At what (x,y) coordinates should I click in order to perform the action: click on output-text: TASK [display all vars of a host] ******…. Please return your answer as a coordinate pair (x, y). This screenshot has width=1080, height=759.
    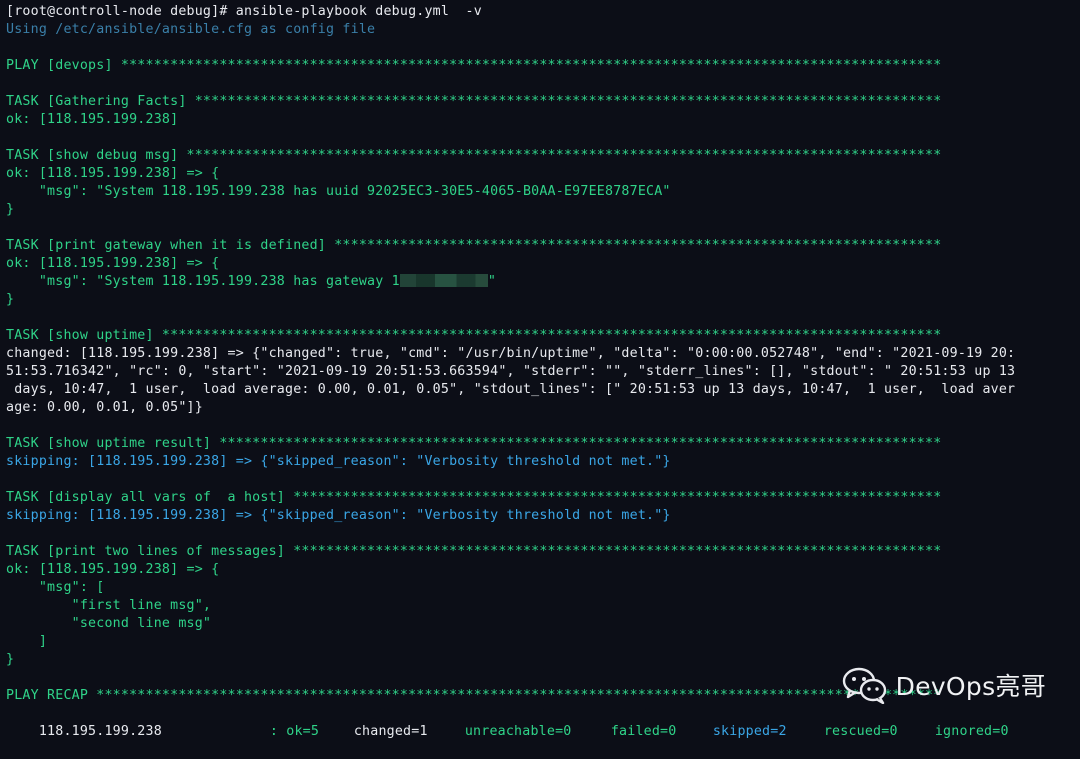
    Looking at the image, I should click on (474, 497).